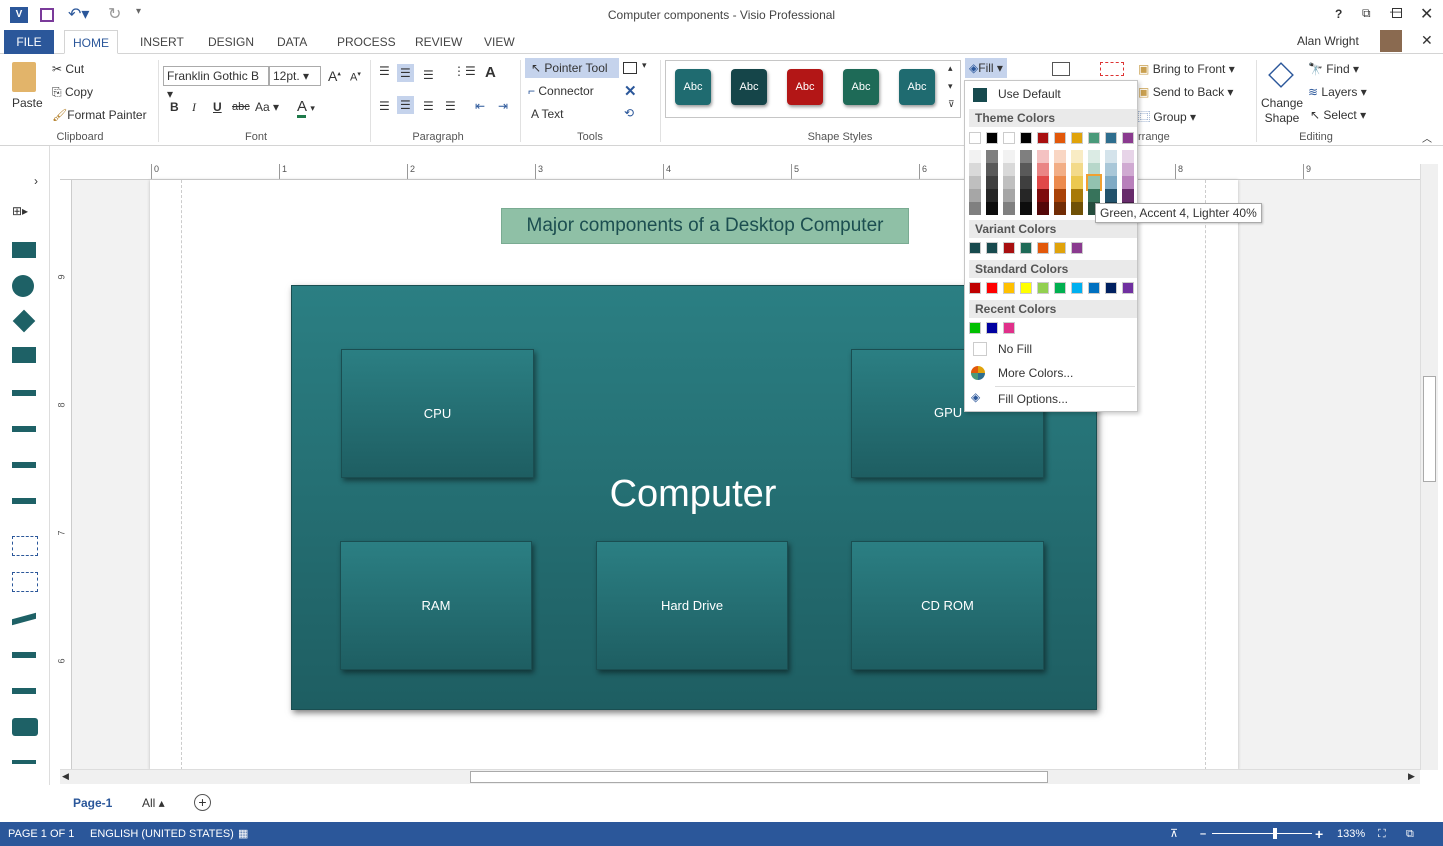  What do you see at coordinates (1427, 40) in the screenshot?
I see `close-doc-icon: ✕` at bounding box center [1427, 40].